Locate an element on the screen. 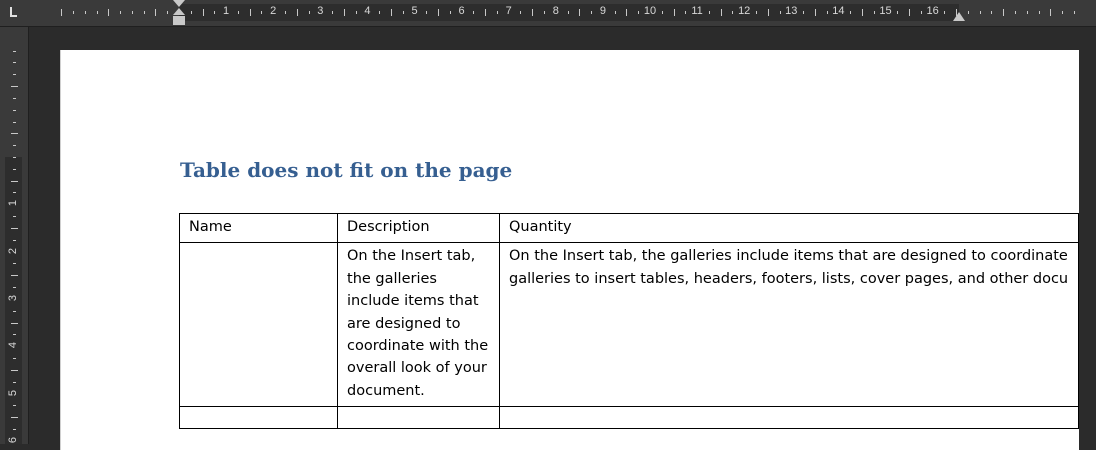  document-heading: Table does not fit on the page is located at coordinates (346, 170).